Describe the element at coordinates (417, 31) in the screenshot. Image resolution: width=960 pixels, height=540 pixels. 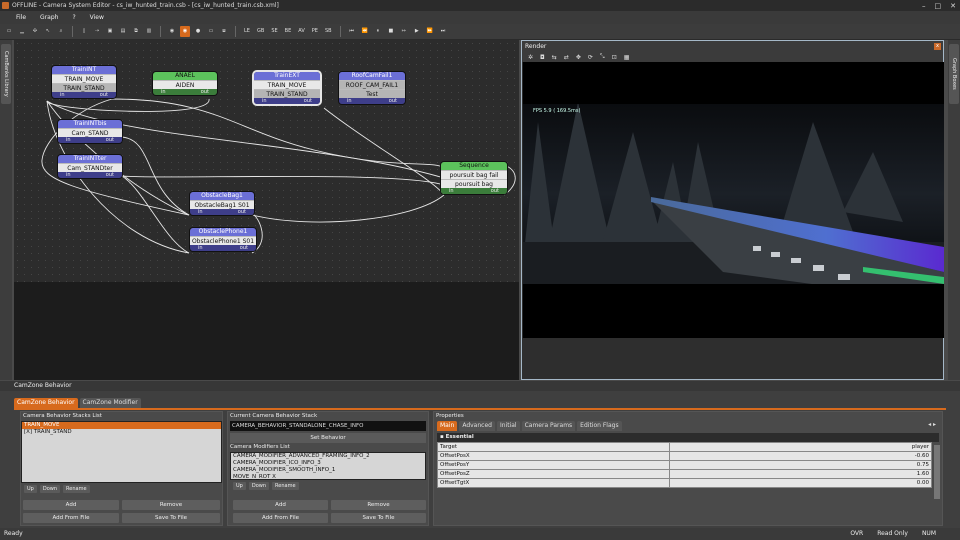
I see `play-icon: ▶` at that location.